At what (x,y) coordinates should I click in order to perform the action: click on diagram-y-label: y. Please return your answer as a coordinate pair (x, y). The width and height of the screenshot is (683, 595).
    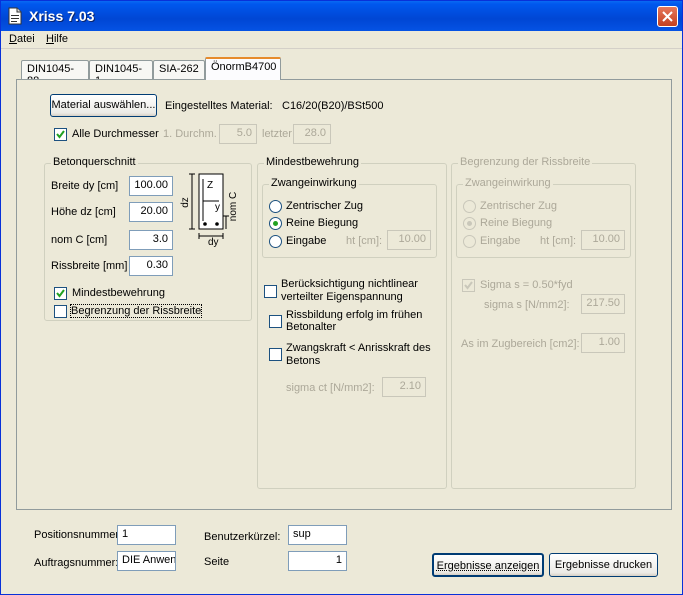
    Looking at the image, I should click on (217, 207).